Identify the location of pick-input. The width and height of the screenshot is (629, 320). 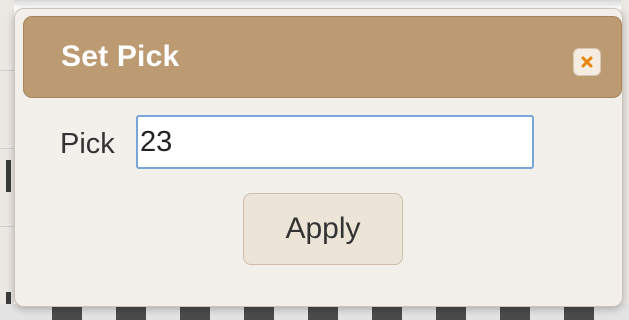
(335, 142).